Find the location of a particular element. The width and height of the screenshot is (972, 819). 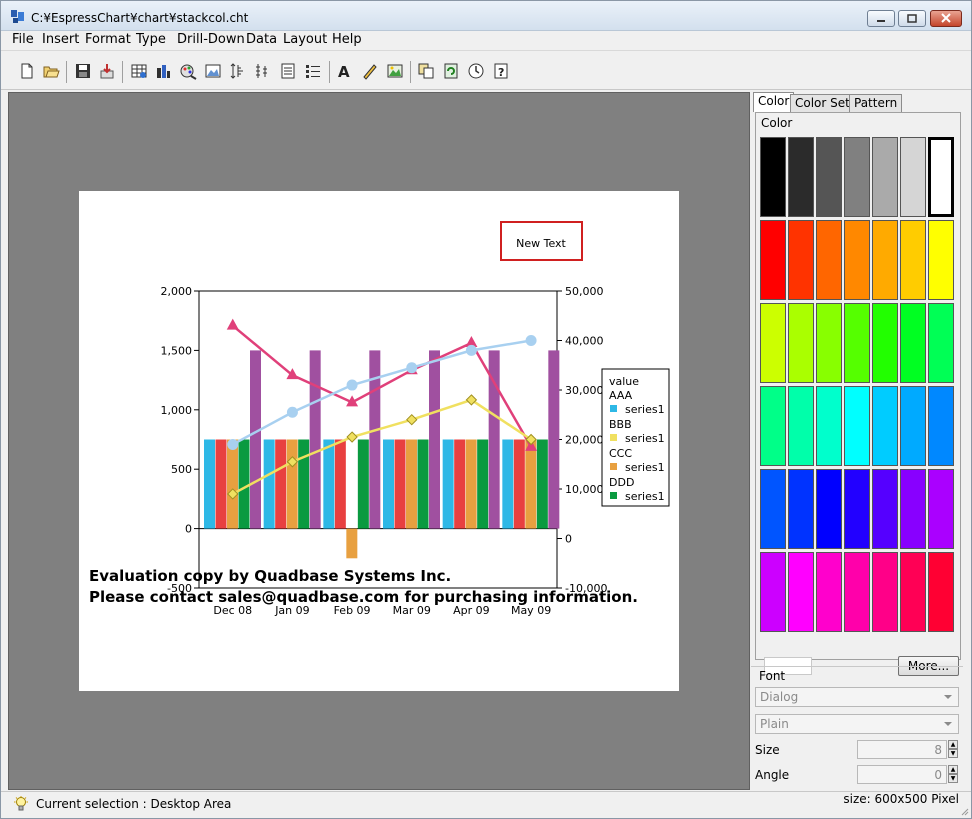

menu-insert: Insert is located at coordinates (60, 39).